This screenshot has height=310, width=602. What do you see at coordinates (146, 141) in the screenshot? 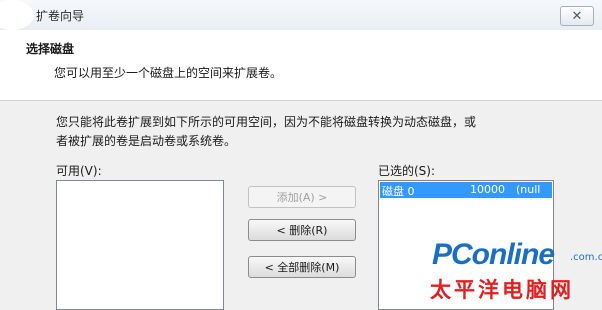
I see `description-line-2: 者被扩展的卷是启动卷或系统卷。` at bounding box center [146, 141].